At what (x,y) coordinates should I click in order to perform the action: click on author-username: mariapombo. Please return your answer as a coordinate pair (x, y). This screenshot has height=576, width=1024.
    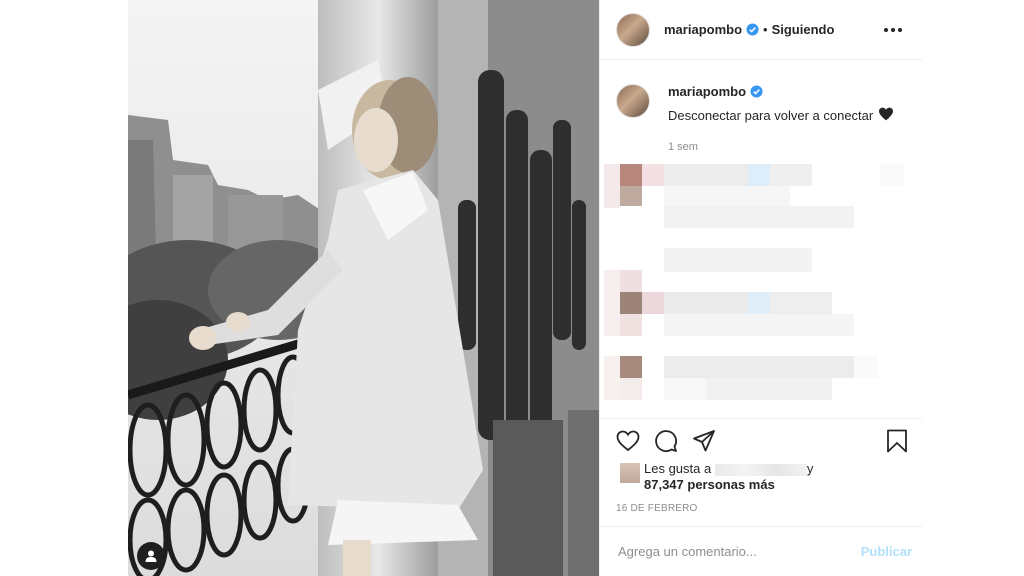
    Looking at the image, I should click on (703, 29).